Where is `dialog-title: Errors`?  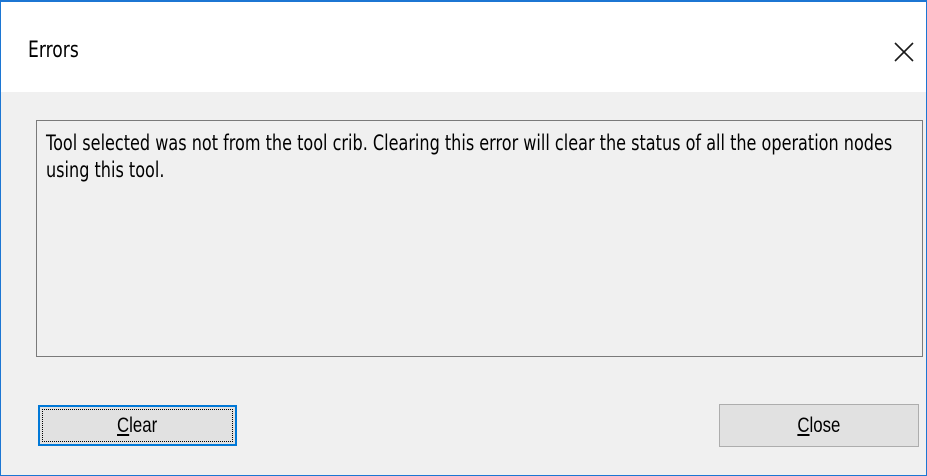
dialog-title: Errors is located at coordinates (53, 50).